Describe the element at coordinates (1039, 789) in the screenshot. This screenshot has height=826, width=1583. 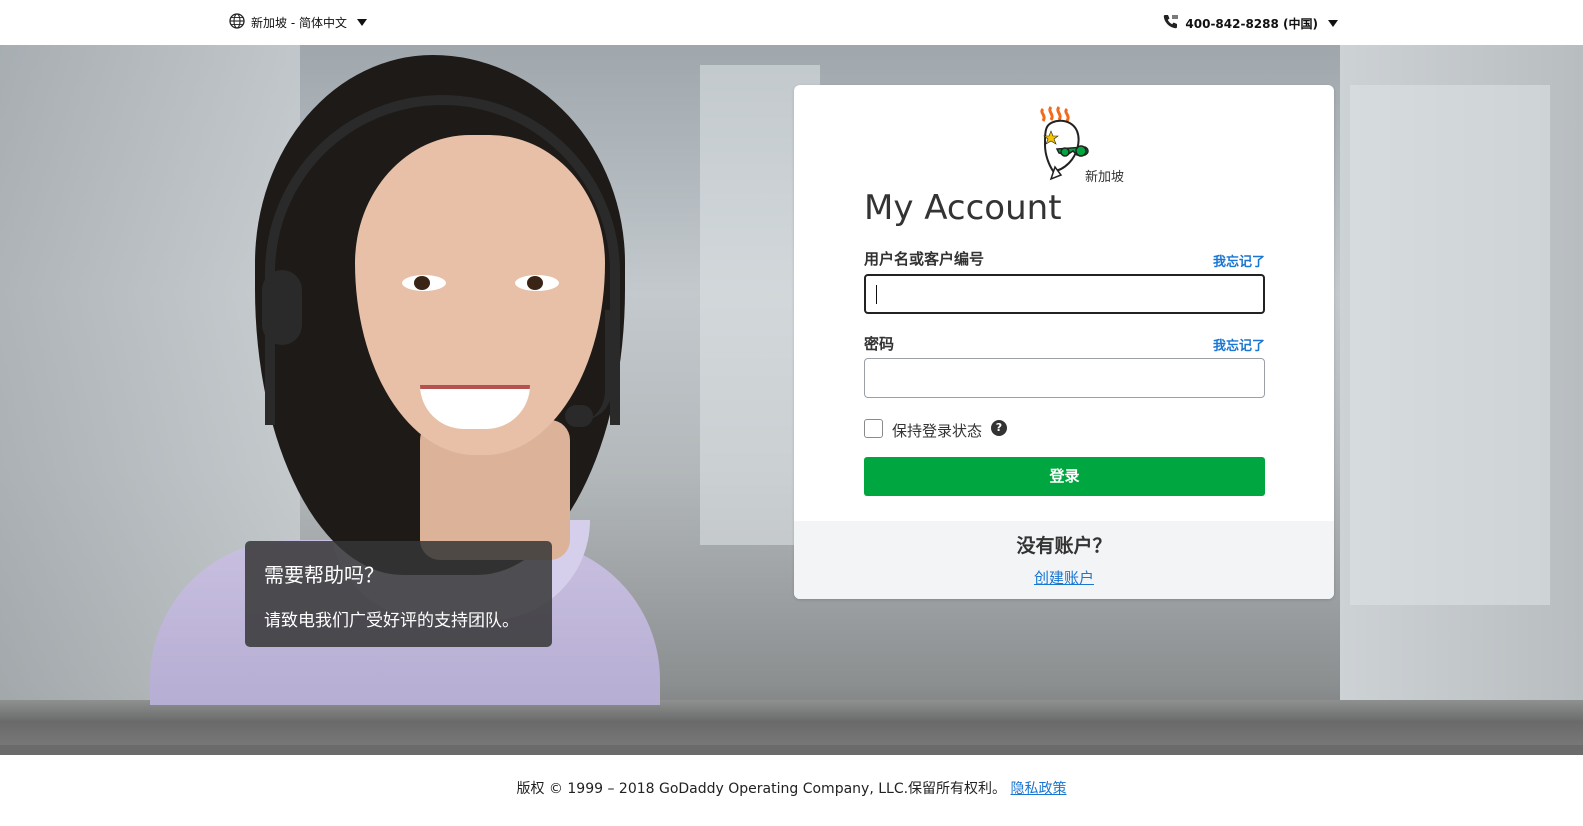
I see `privacy-policy-link: 隐私政策` at that location.